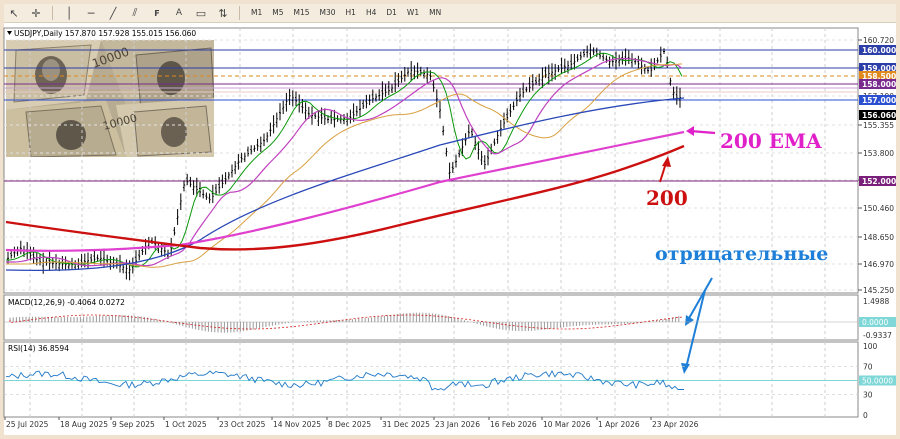  What do you see at coordinates (242, 424) in the screenshot?
I see `time-axis-label: 23 Oct 2025` at bounding box center [242, 424].